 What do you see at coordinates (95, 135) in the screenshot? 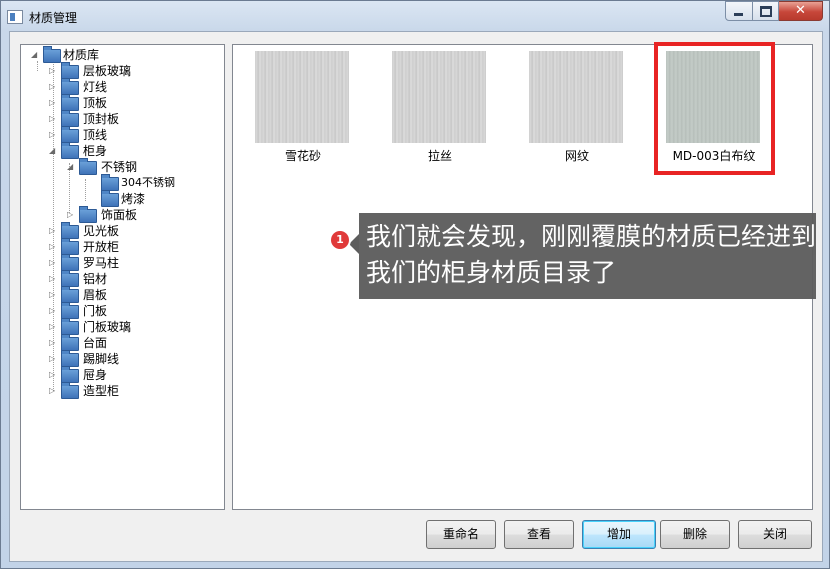
I see `tree-node-label: 顶线` at bounding box center [95, 135].